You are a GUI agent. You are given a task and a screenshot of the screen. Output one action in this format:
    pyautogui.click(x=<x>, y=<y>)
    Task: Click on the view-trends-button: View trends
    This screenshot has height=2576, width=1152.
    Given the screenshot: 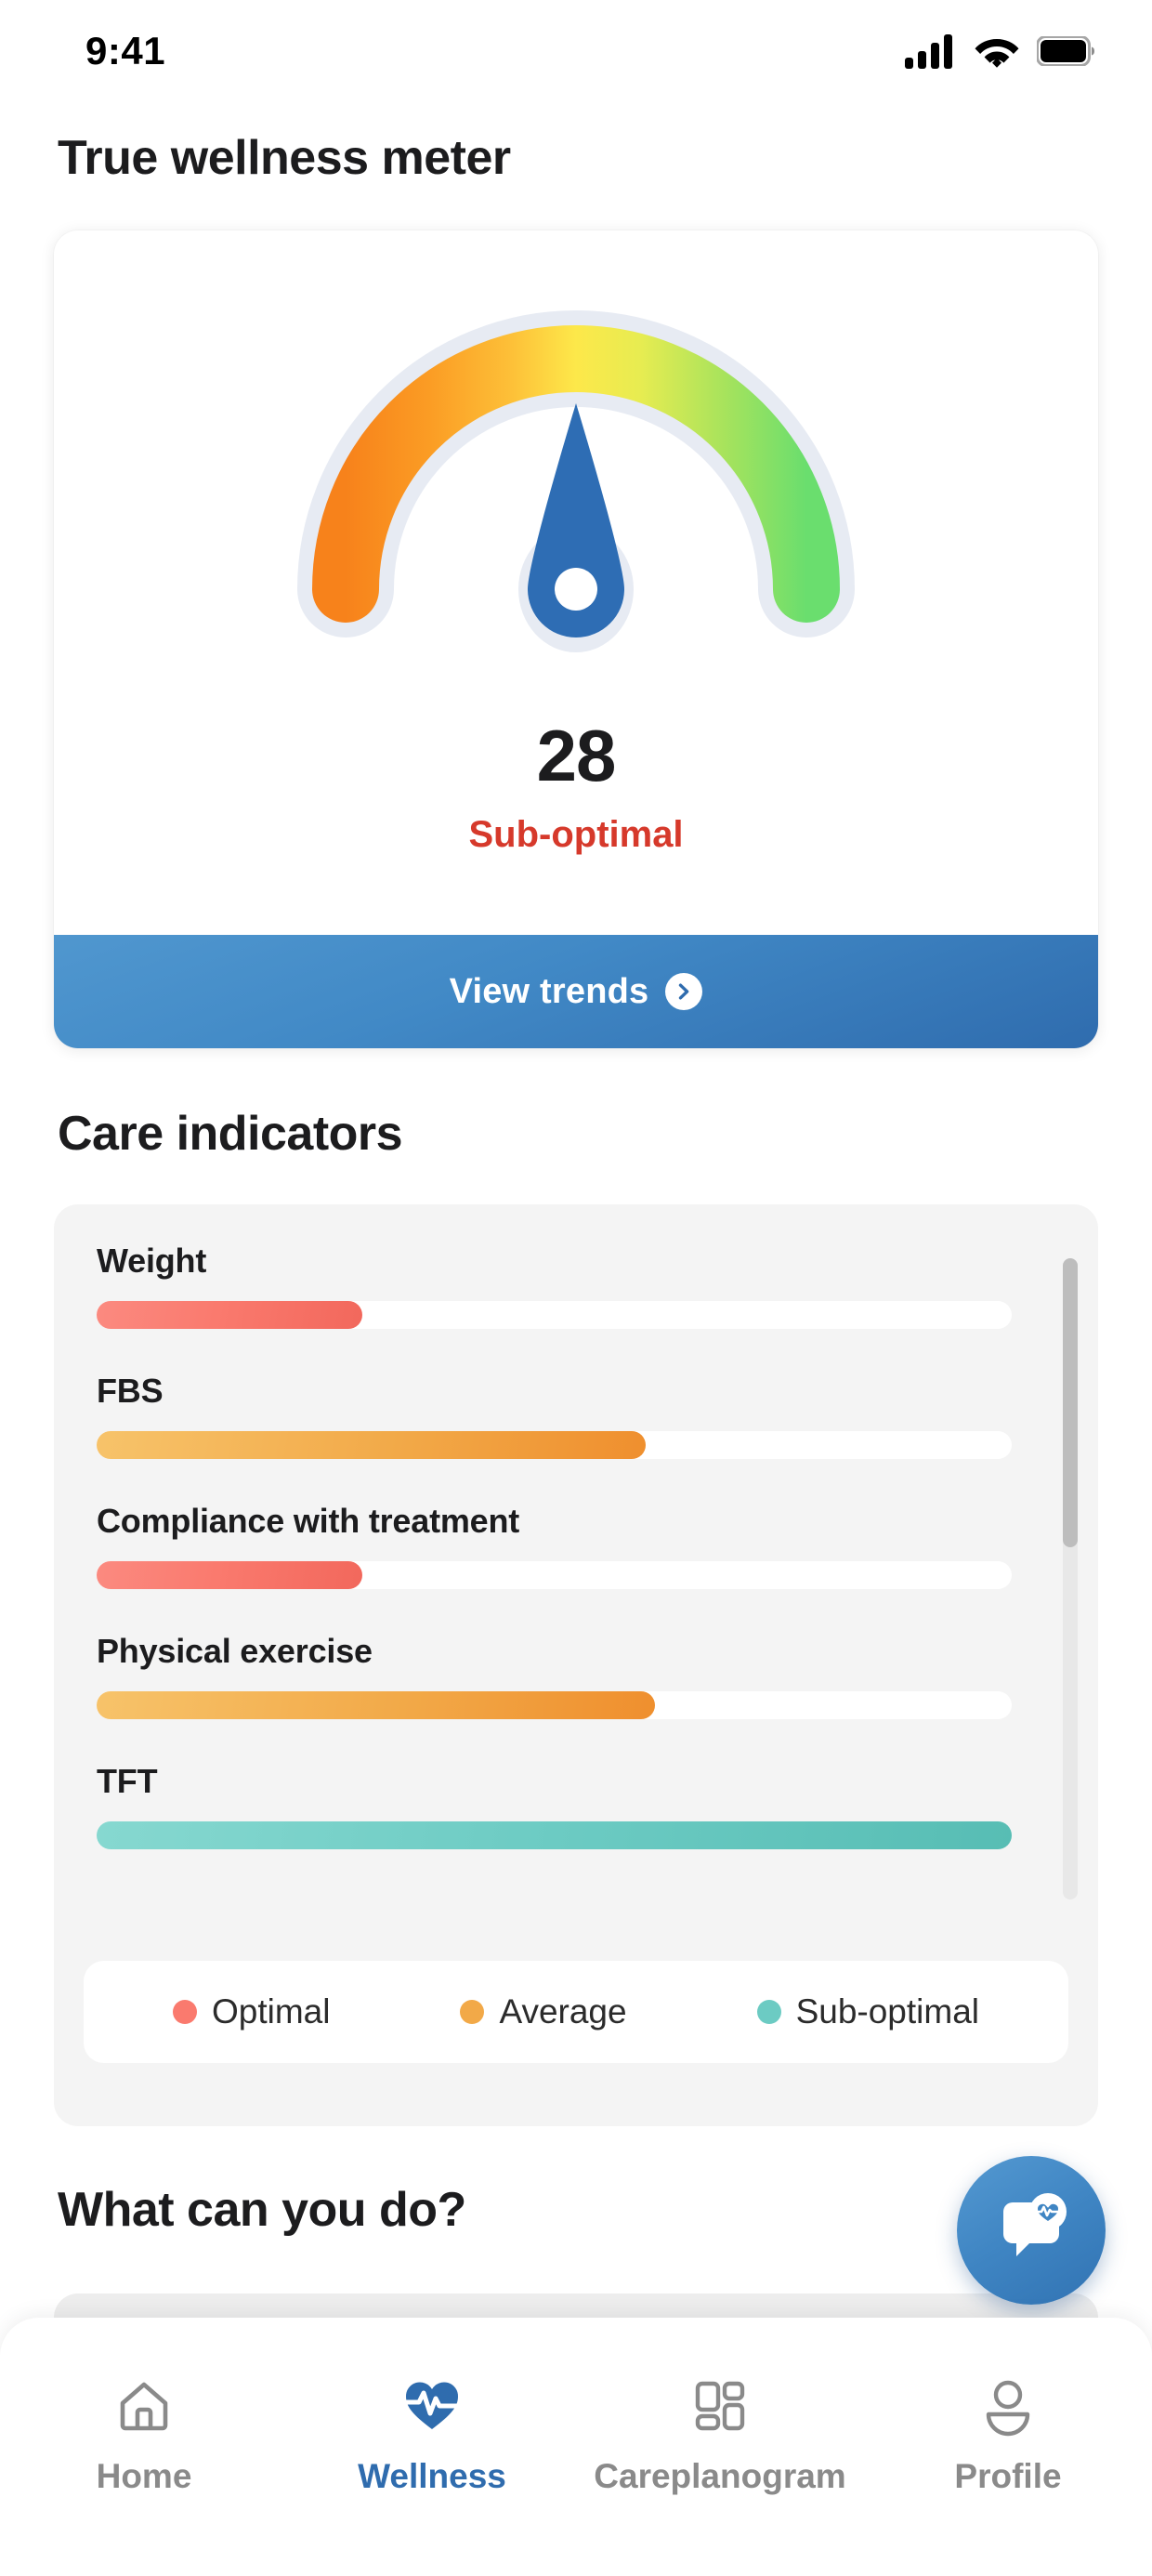 What is the action you would take?
    pyautogui.click(x=576, y=991)
    